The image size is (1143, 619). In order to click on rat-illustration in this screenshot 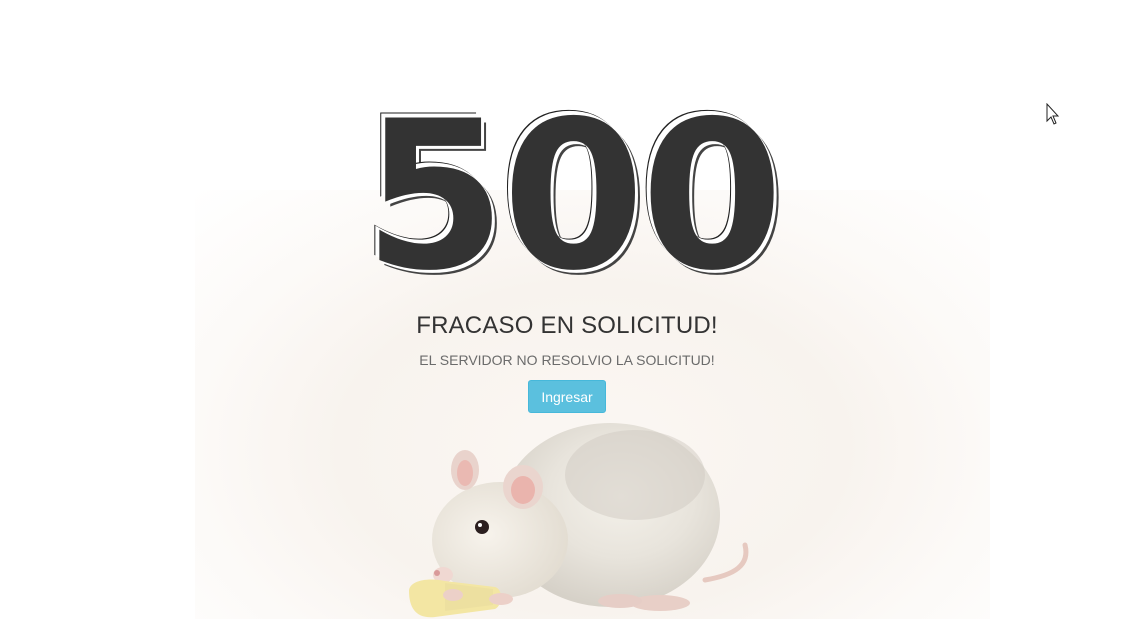, I will do `click(579, 520)`.